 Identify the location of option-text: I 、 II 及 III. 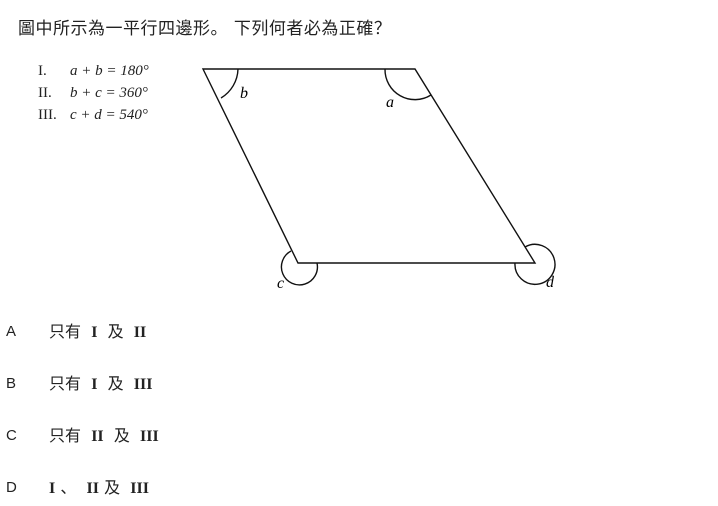
(99, 488).